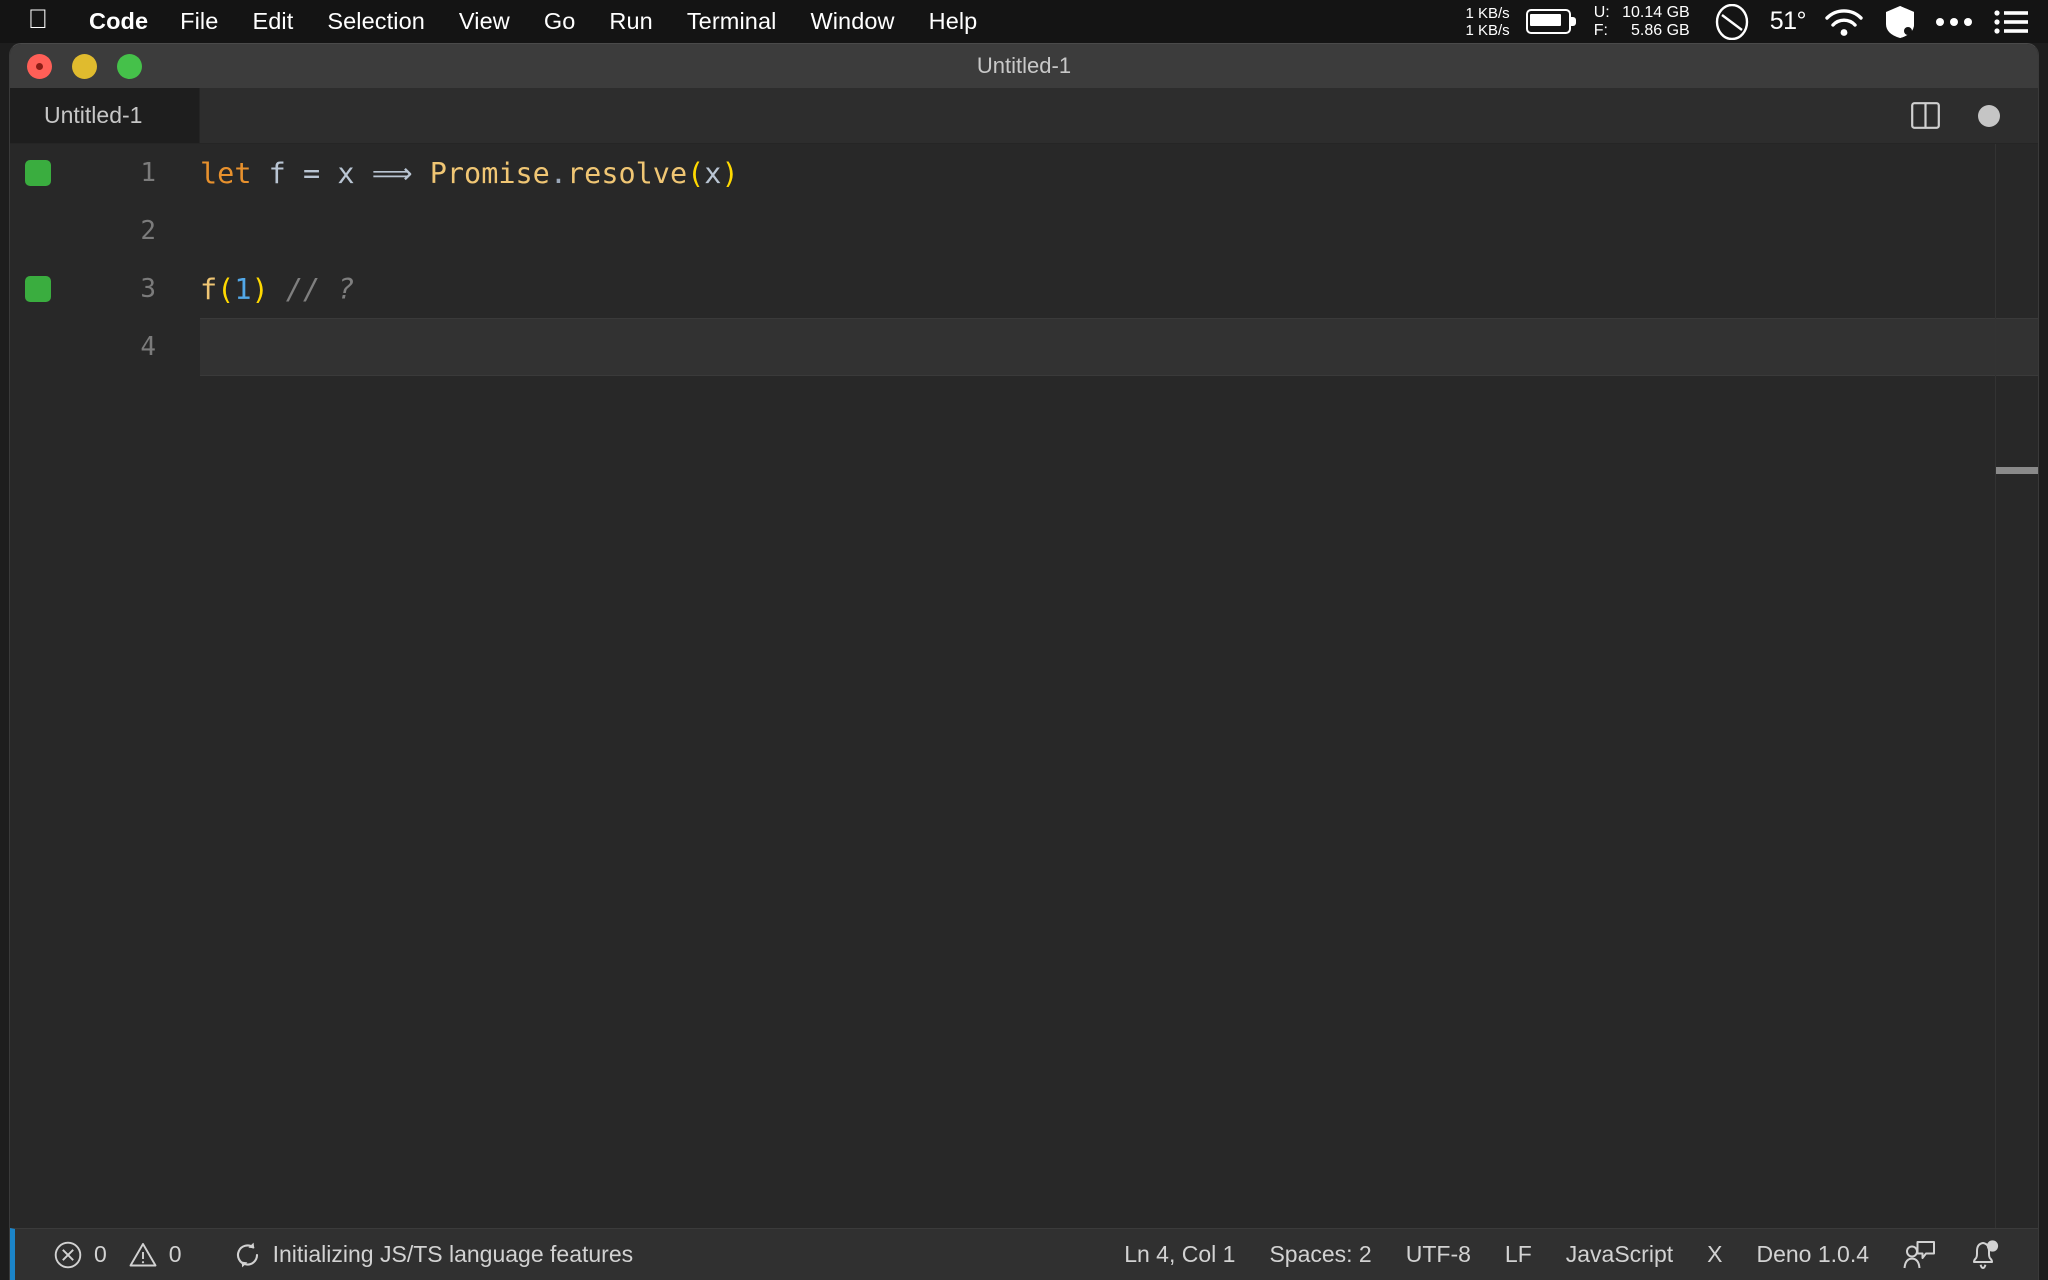 Image resolution: width=2048 pixels, height=1280 pixels. What do you see at coordinates (320, 289) in the screenshot?
I see `token-comment: // ?` at bounding box center [320, 289].